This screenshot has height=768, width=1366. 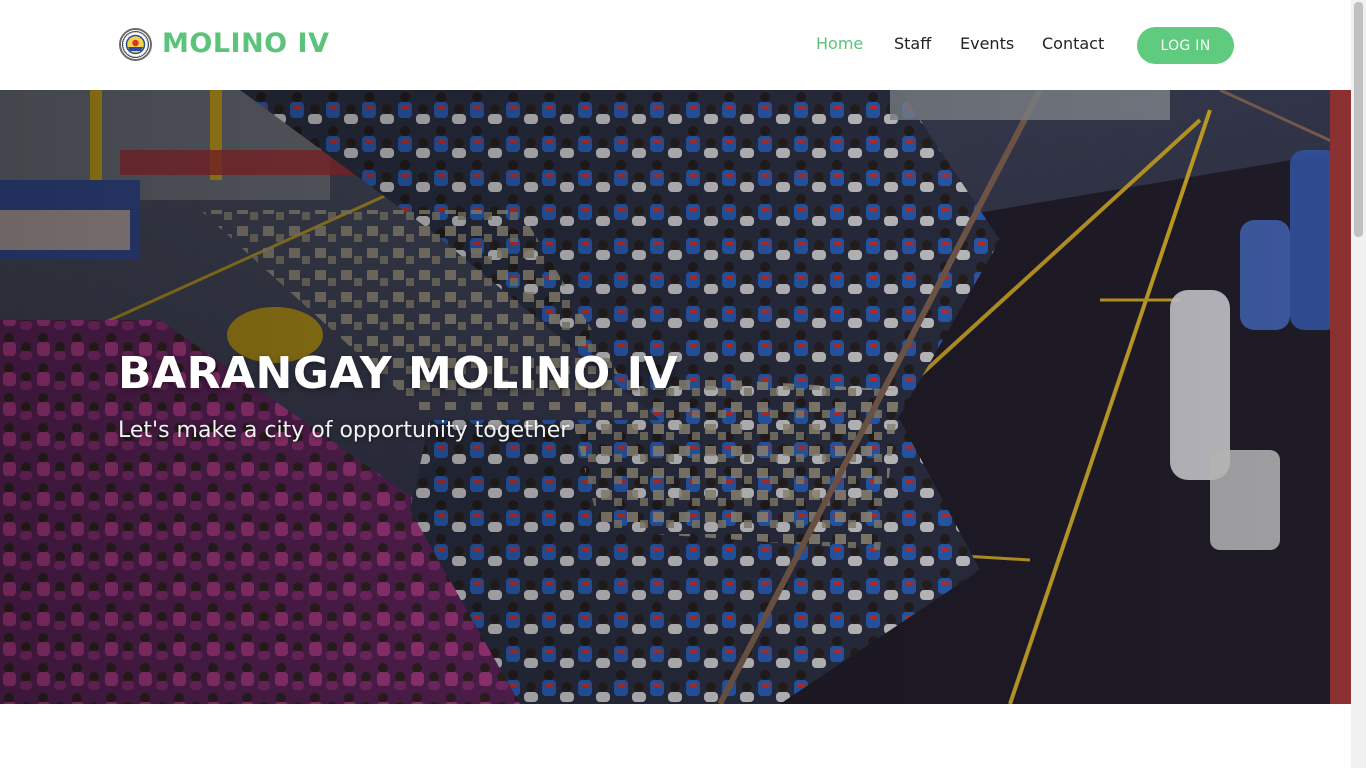 What do you see at coordinates (987, 44) in the screenshot?
I see `nav-events: Events` at bounding box center [987, 44].